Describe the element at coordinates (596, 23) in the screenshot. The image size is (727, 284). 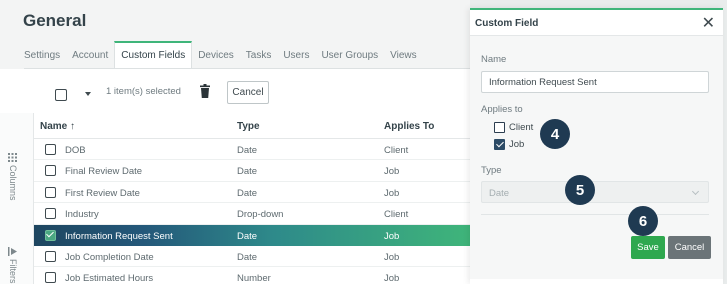
I see `panel-header: Custom Field ✕` at that location.